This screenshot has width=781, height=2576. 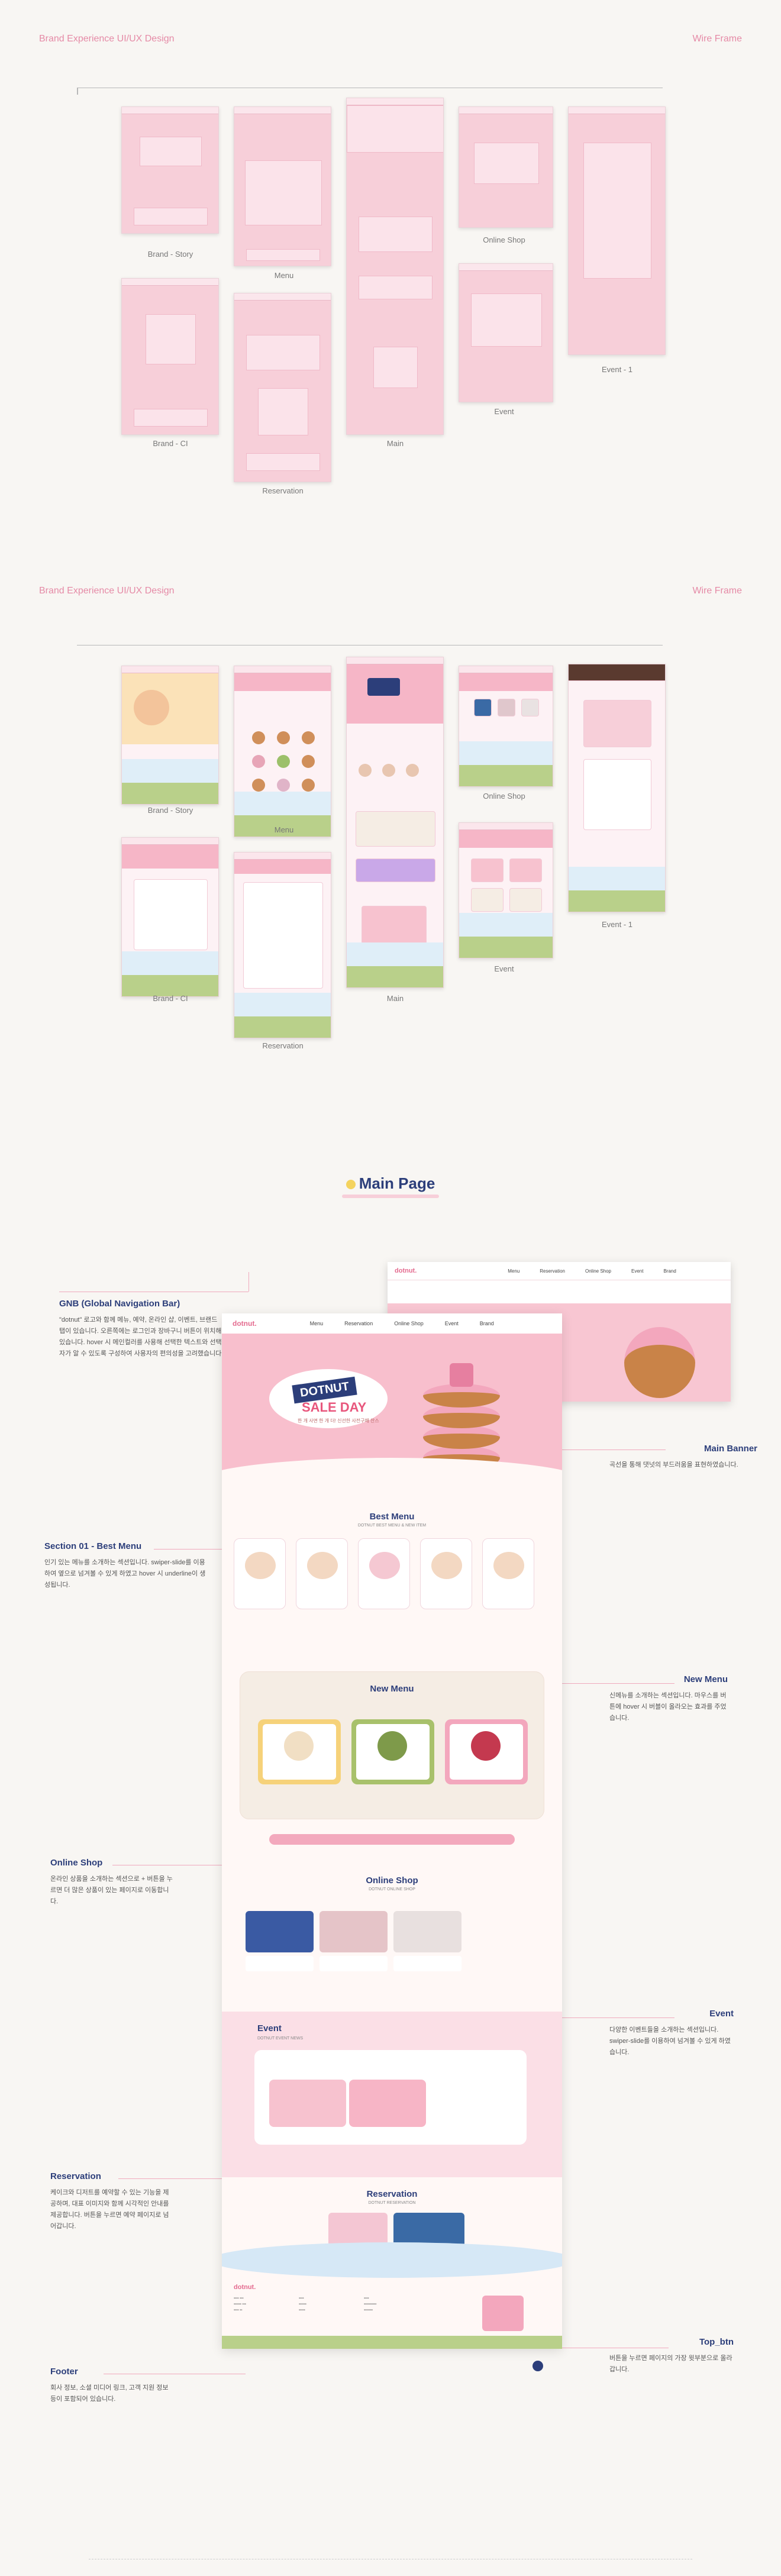 What do you see at coordinates (240, 2304) in the screenshot?
I see `footer-info: ▪▪▪▪ ▪▪▪ ▪▪▪▪▪▪ ▪▪▪ ▪▪▪▪ ▪▪` at bounding box center [240, 2304].